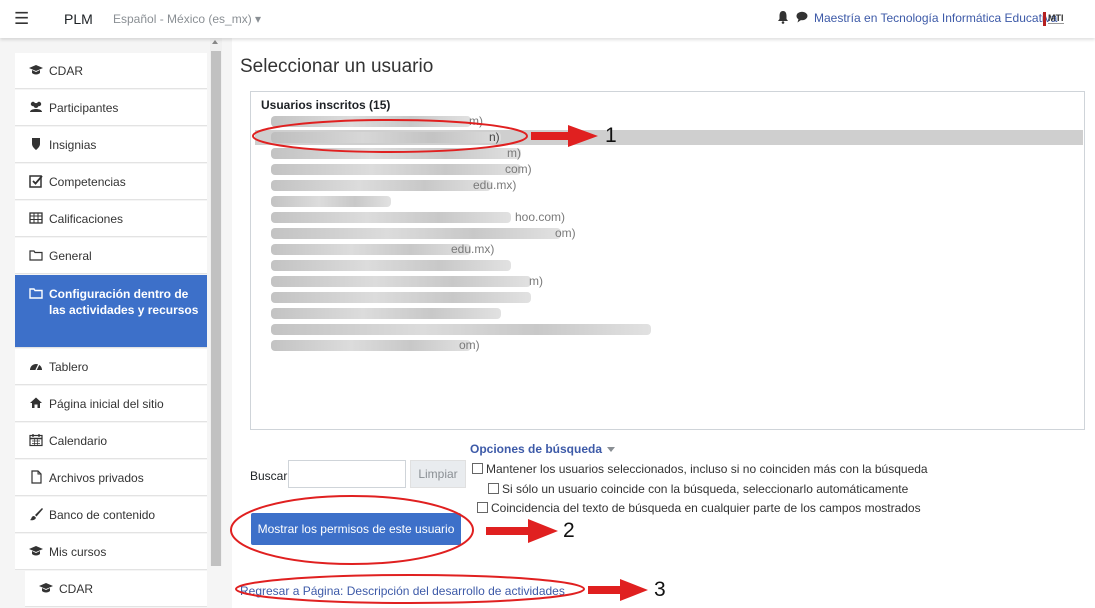 The image size is (1095, 608). What do you see at coordinates (21, 19) in the screenshot?
I see `hamburger-icon: ☰` at bounding box center [21, 19].